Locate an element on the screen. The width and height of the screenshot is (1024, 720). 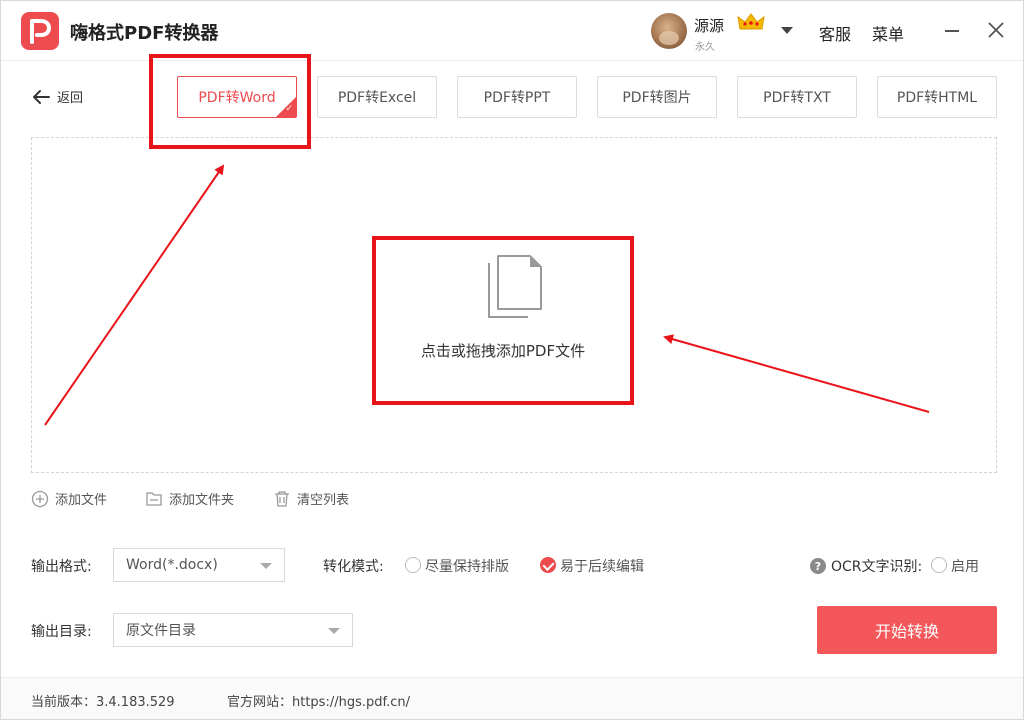
clear-list-label: 清空列表 is located at coordinates (323, 500).